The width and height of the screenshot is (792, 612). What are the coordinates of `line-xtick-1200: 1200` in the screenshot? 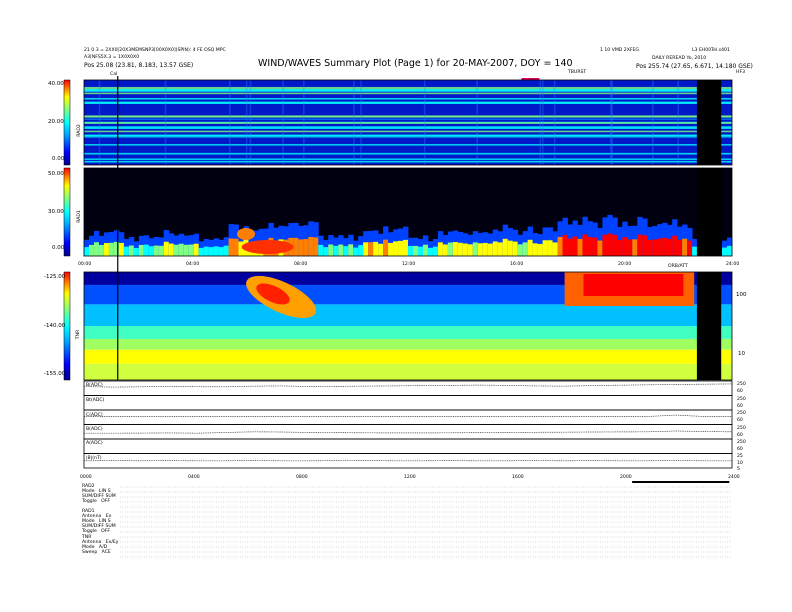 It's located at (410, 477).